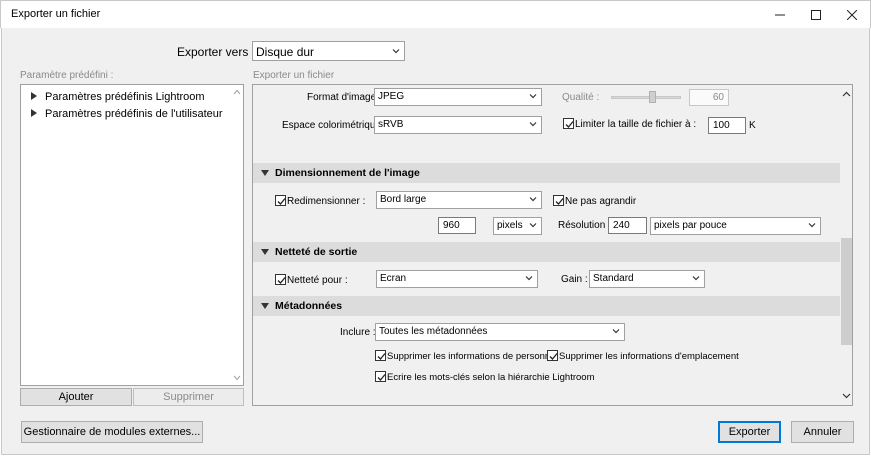 This screenshot has height=456, width=871. I want to click on quality-input: 60, so click(709, 97).